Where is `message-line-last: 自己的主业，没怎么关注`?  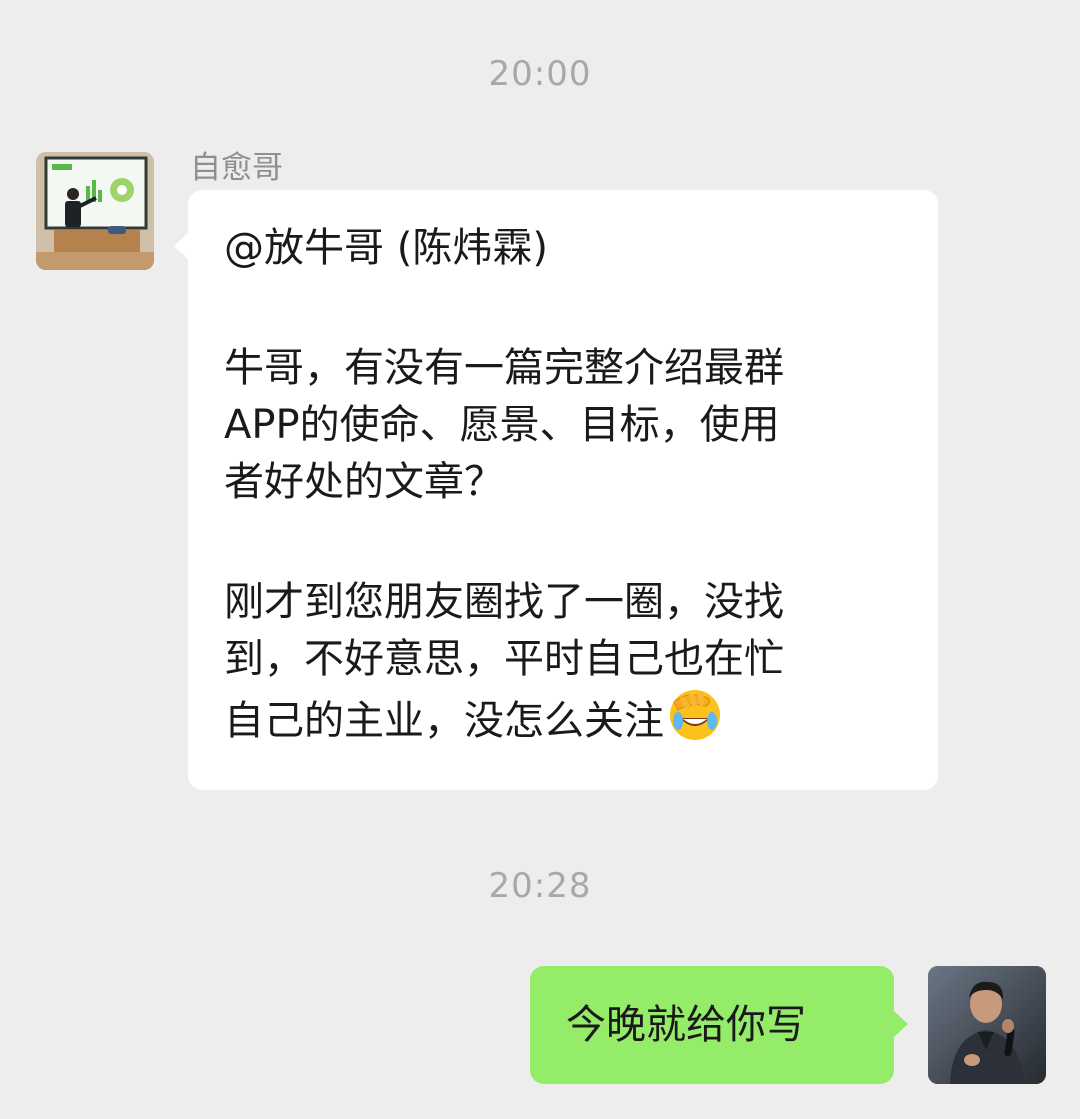 message-line-last: 自己的主业，没怎么关注 is located at coordinates (563, 723).